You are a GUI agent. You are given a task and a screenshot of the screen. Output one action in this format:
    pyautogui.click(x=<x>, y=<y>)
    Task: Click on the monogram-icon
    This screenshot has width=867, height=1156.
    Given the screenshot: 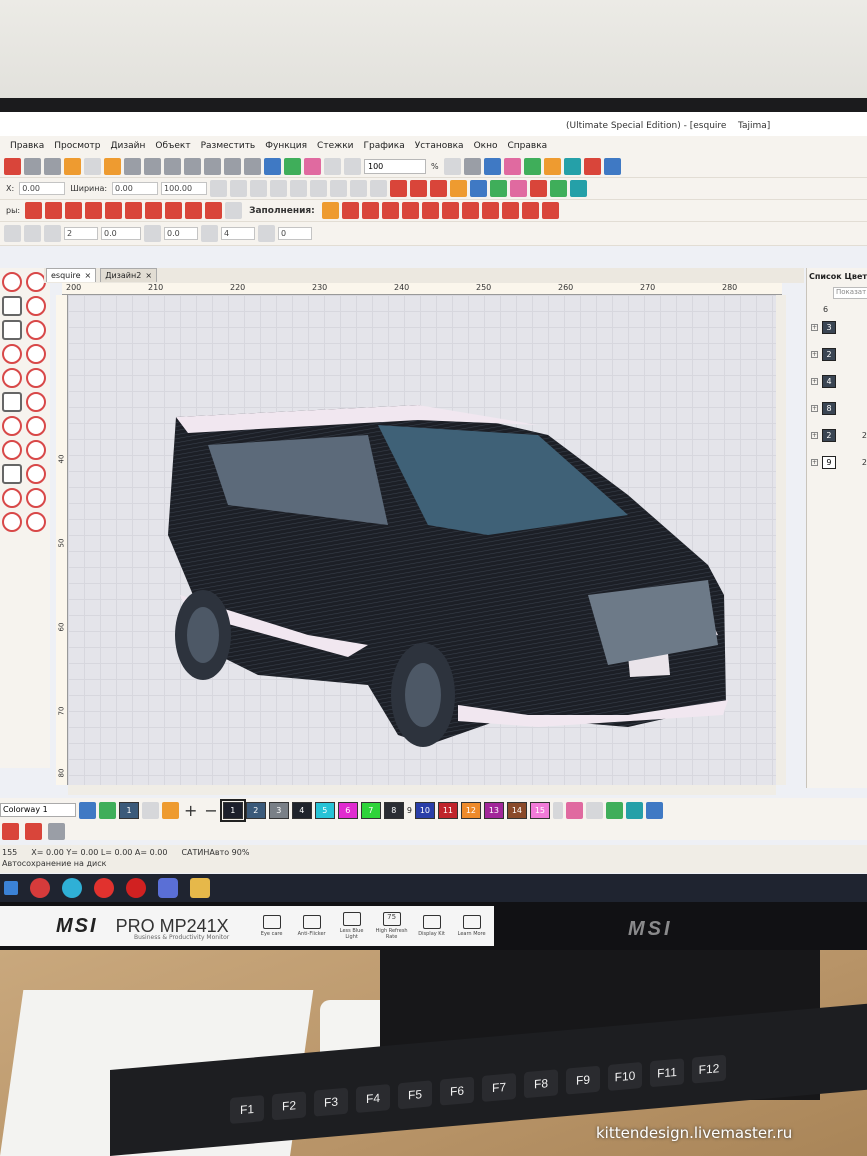 What is the action you would take?
    pyautogui.click(x=519, y=188)
    